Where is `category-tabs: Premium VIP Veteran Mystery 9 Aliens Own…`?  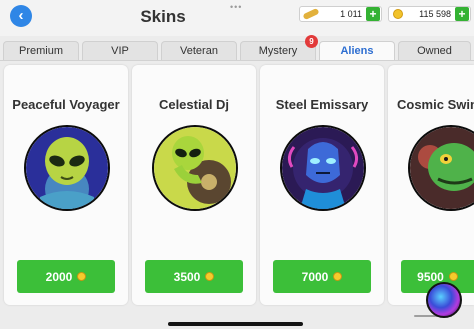
category-tabs: Premium VIP Veteran Mystery 9 Aliens Own… is located at coordinates (237, 48).